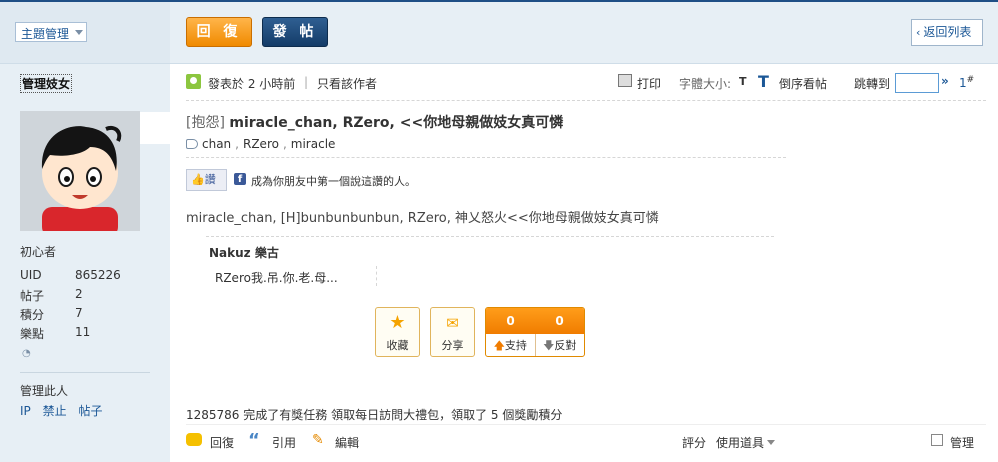 The image size is (998, 462). I want to click on user-stats: UID 865226 帖子 2 積分 7 樂點 11, so click(85, 306).